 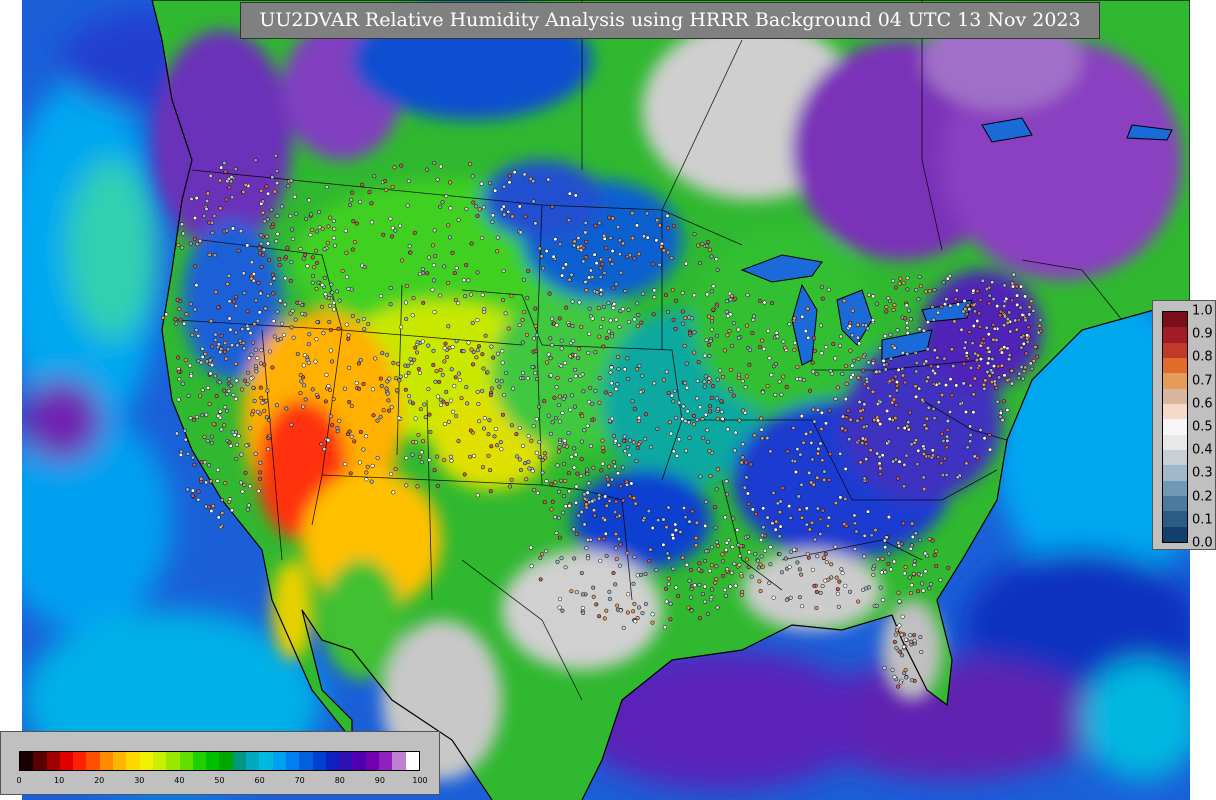 I want to click on increment-tick-label: 0.2, so click(x=1202, y=497).